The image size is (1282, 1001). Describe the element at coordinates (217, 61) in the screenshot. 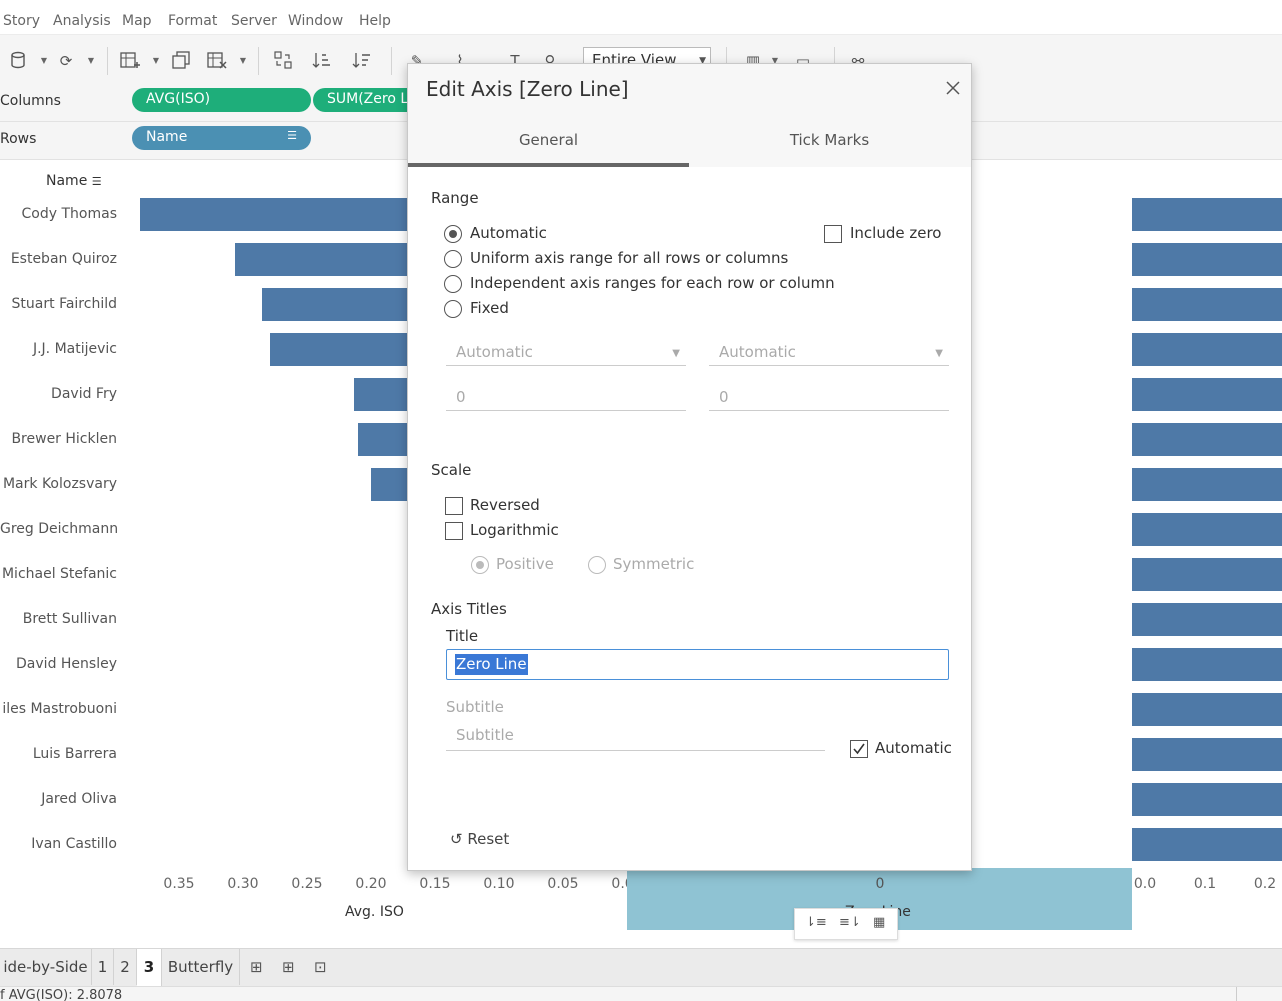

I see `clear-sheet-icon` at that location.